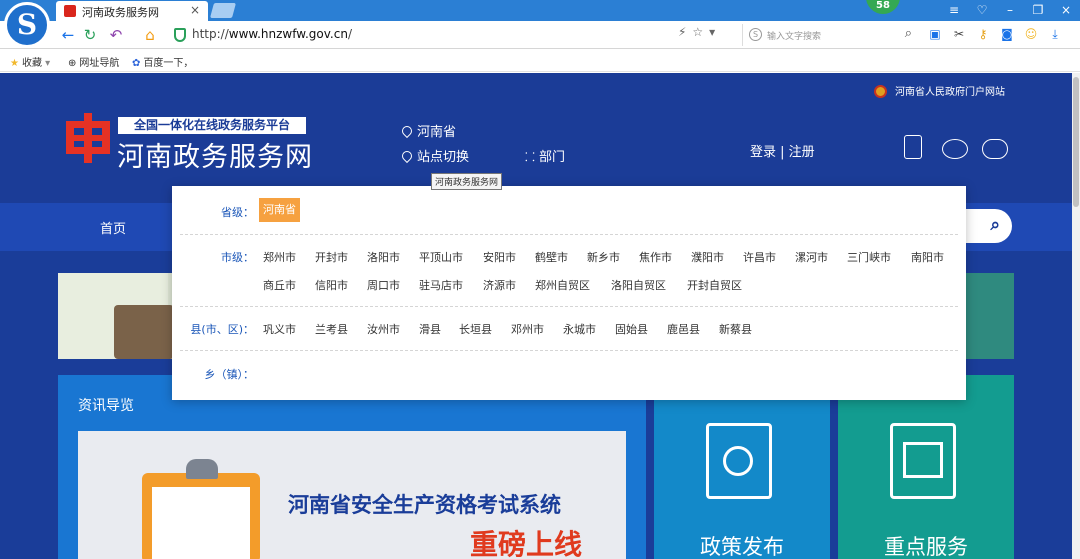 The width and height of the screenshot is (1080, 559). Describe the element at coordinates (655, 257) in the screenshot. I see `city-option: 焦作市` at that location.